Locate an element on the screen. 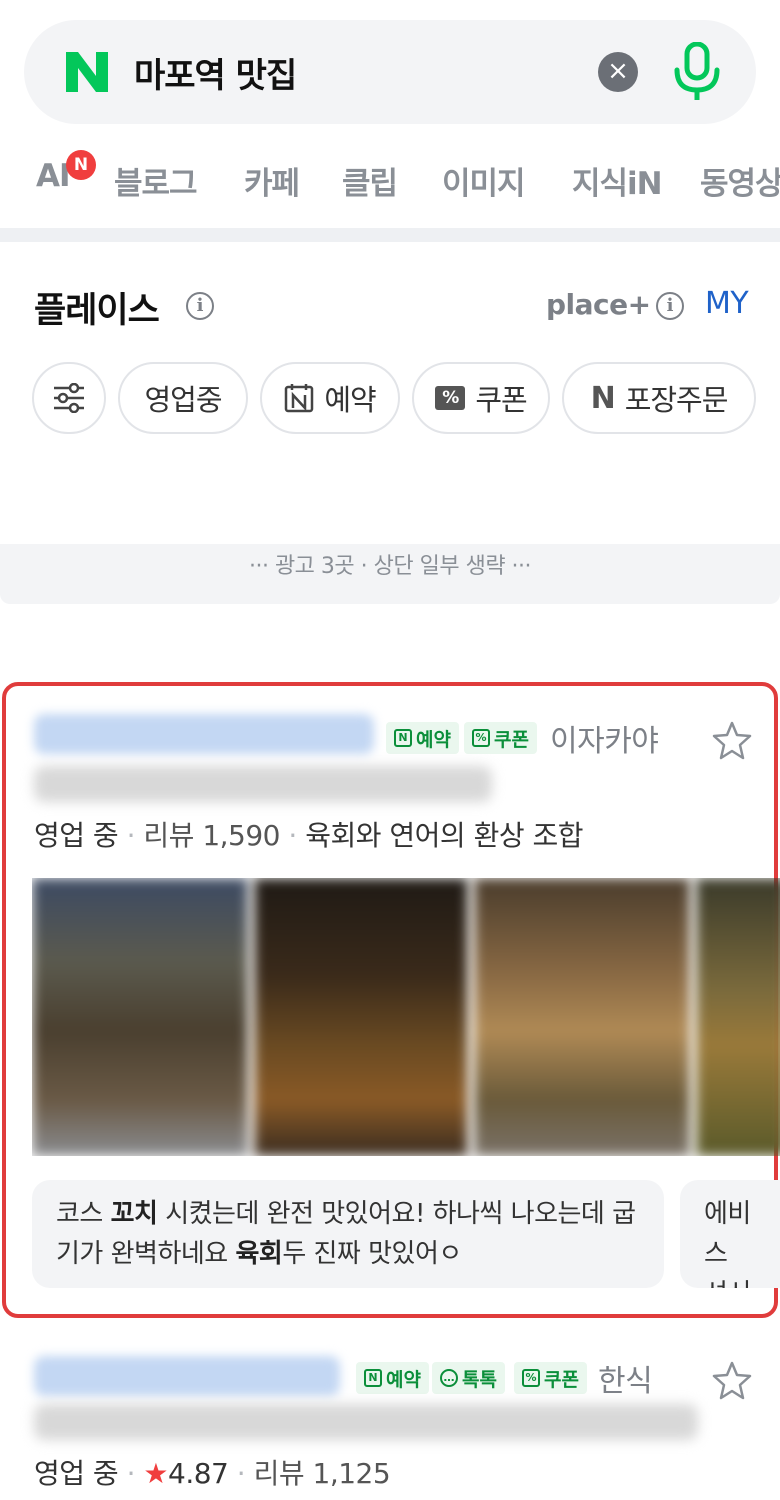  review-count: 리뷰 1,125 is located at coordinates (322, 1473).